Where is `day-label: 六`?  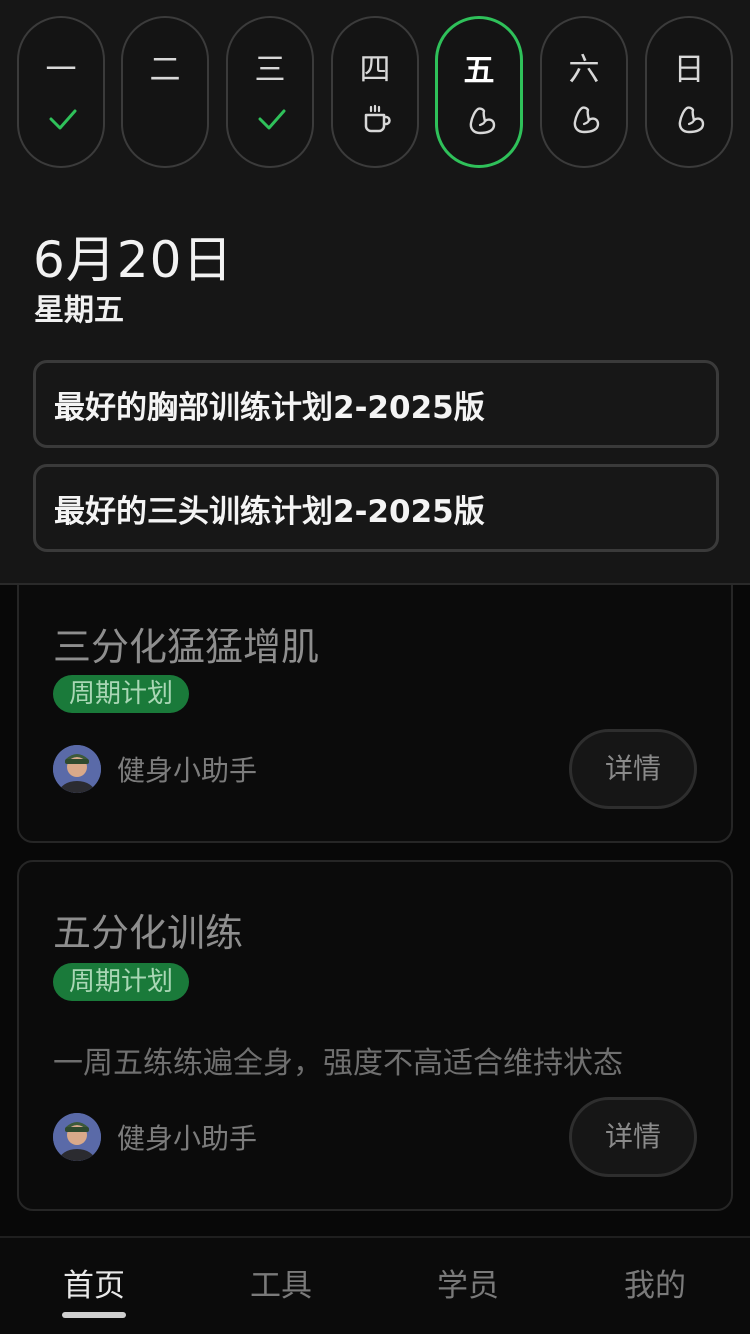
day-label: 六 is located at coordinates (584, 70).